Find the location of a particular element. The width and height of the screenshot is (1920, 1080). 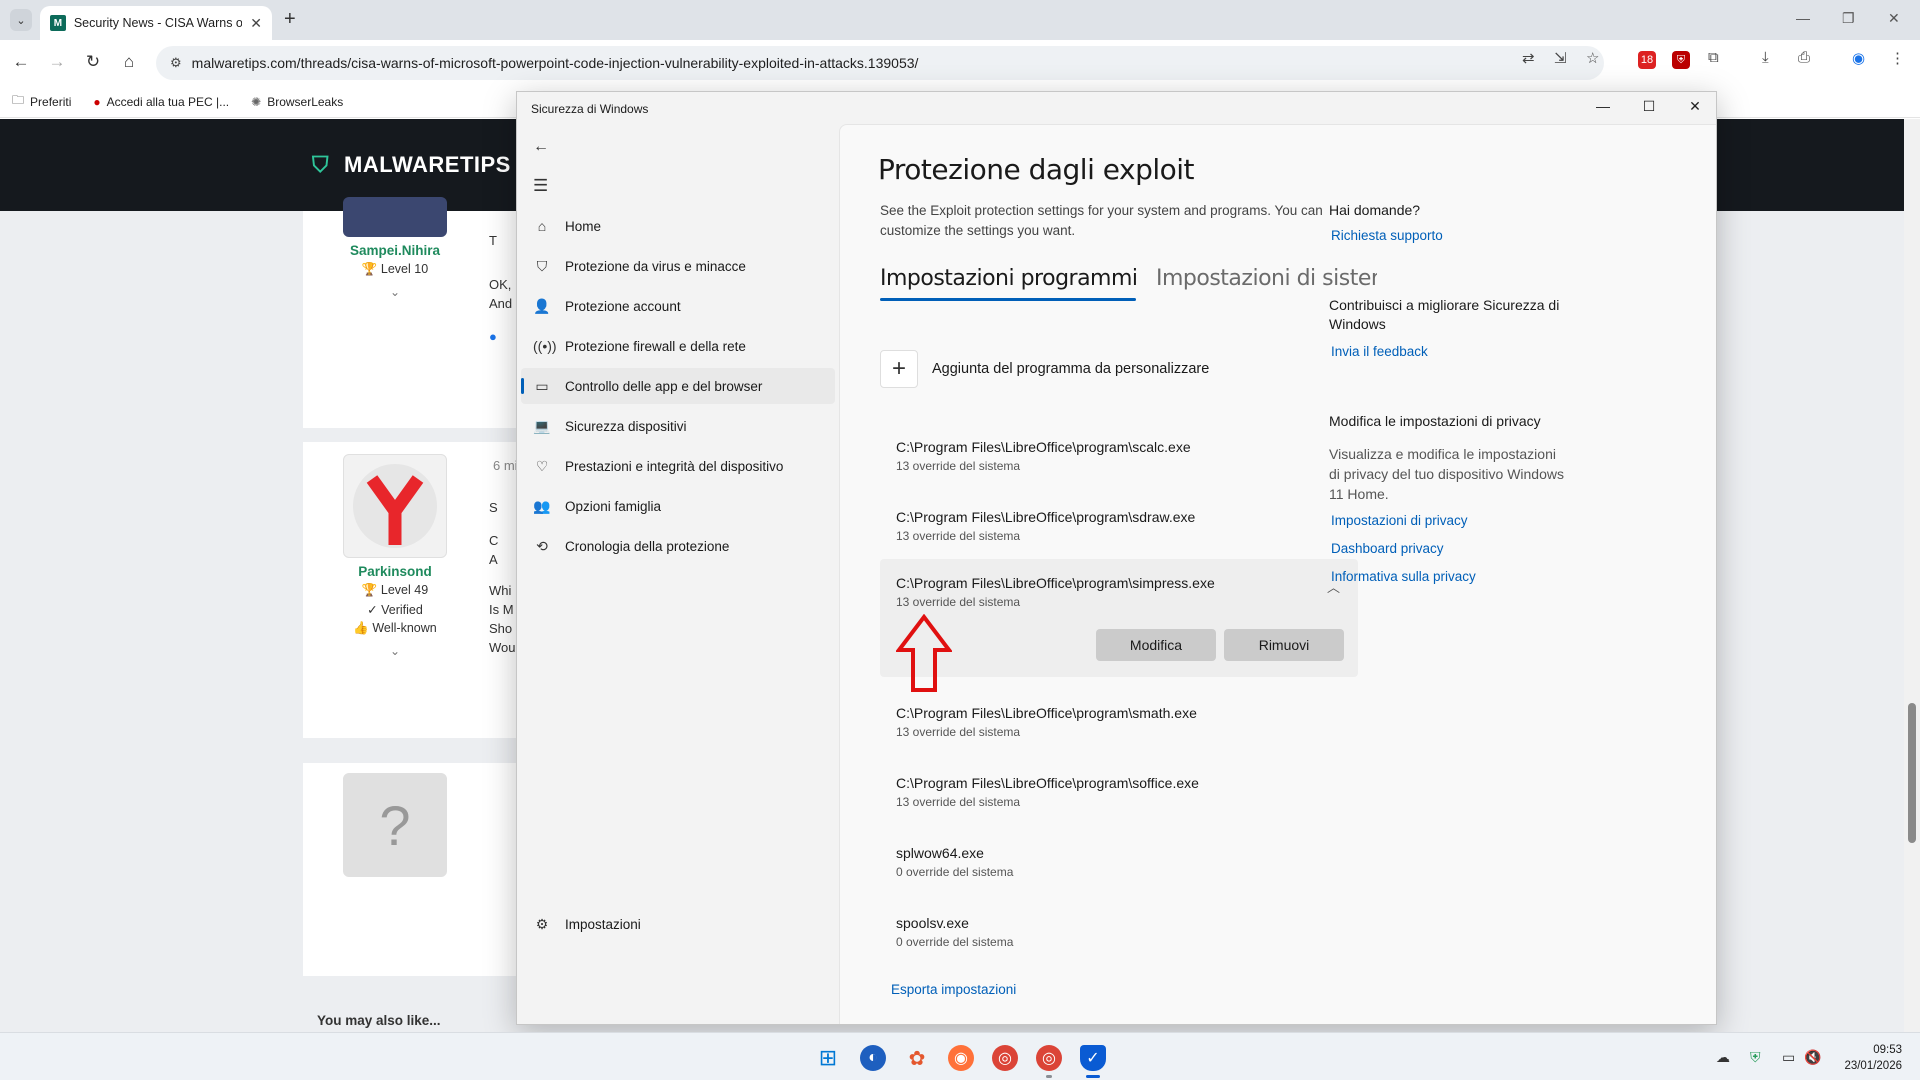

post-snippet: S C A Whi Is M Sho Wou is located at coordinates (502, 577).